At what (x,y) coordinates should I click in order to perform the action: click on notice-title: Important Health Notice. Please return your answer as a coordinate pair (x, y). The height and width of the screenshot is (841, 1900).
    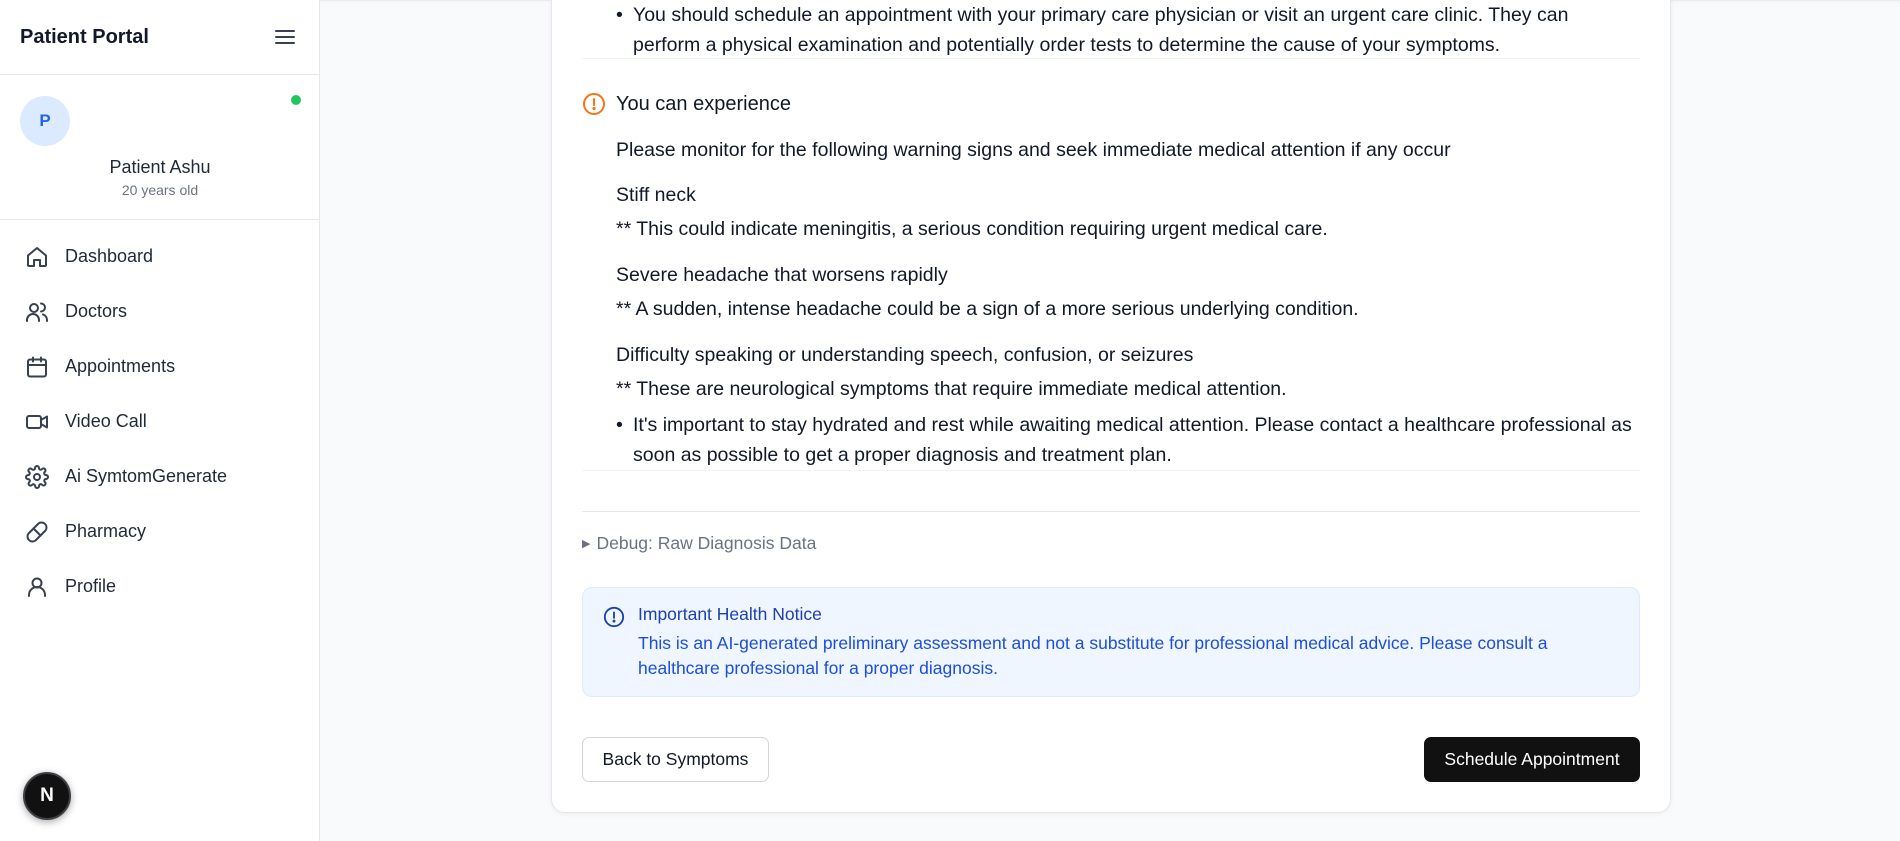
    Looking at the image, I should click on (730, 614).